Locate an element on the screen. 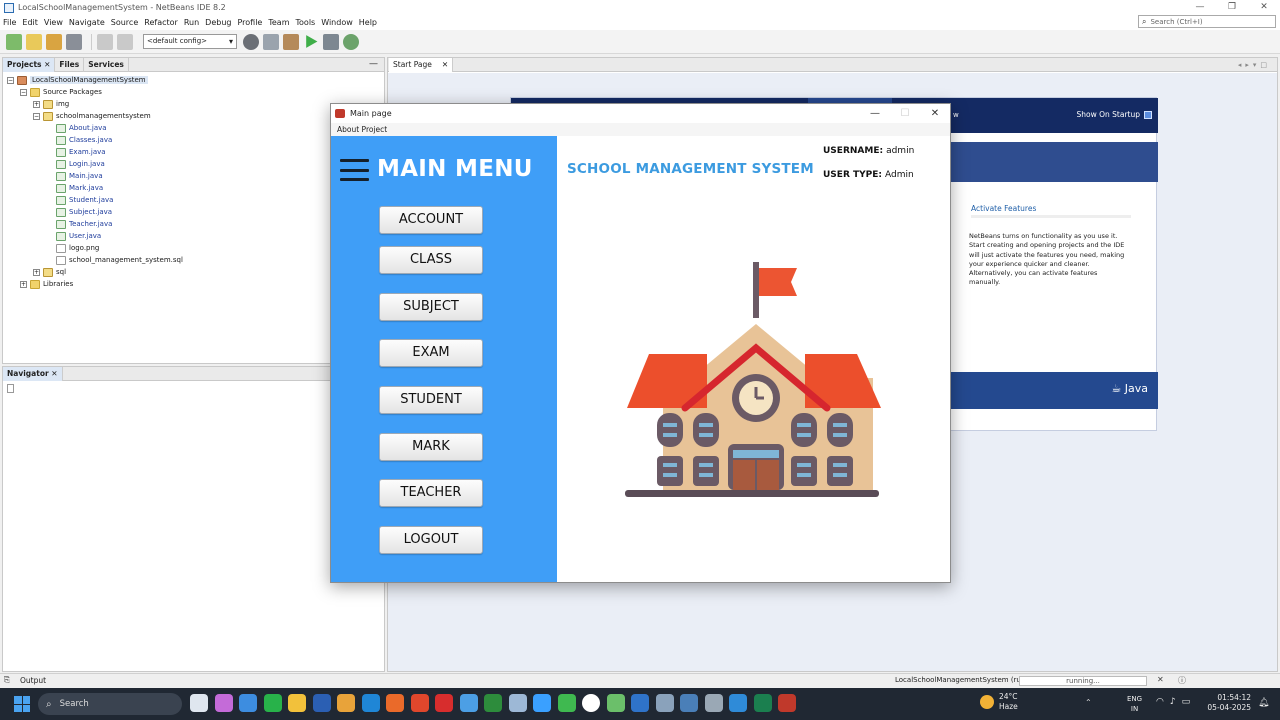  clean-build-icon is located at coordinates (291, 41).